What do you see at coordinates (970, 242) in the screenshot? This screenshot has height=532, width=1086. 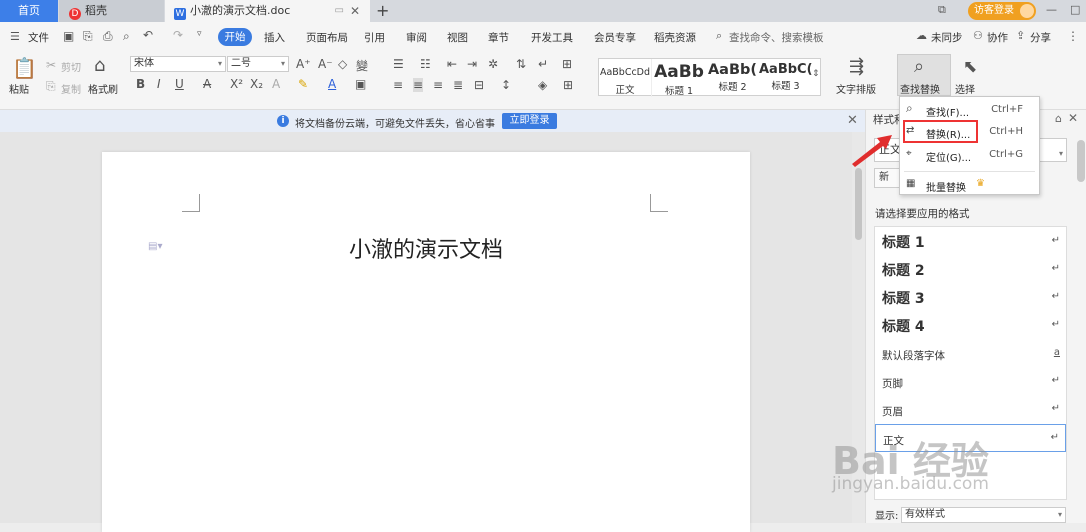 I see `list-item: 标题 1 ↵` at bounding box center [970, 242].